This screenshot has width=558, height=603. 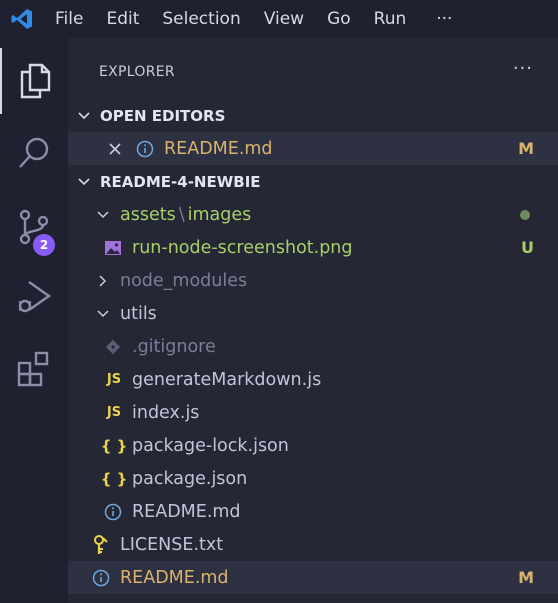 What do you see at coordinates (339, 19) in the screenshot?
I see `menu-go: Go` at bounding box center [339, 19].